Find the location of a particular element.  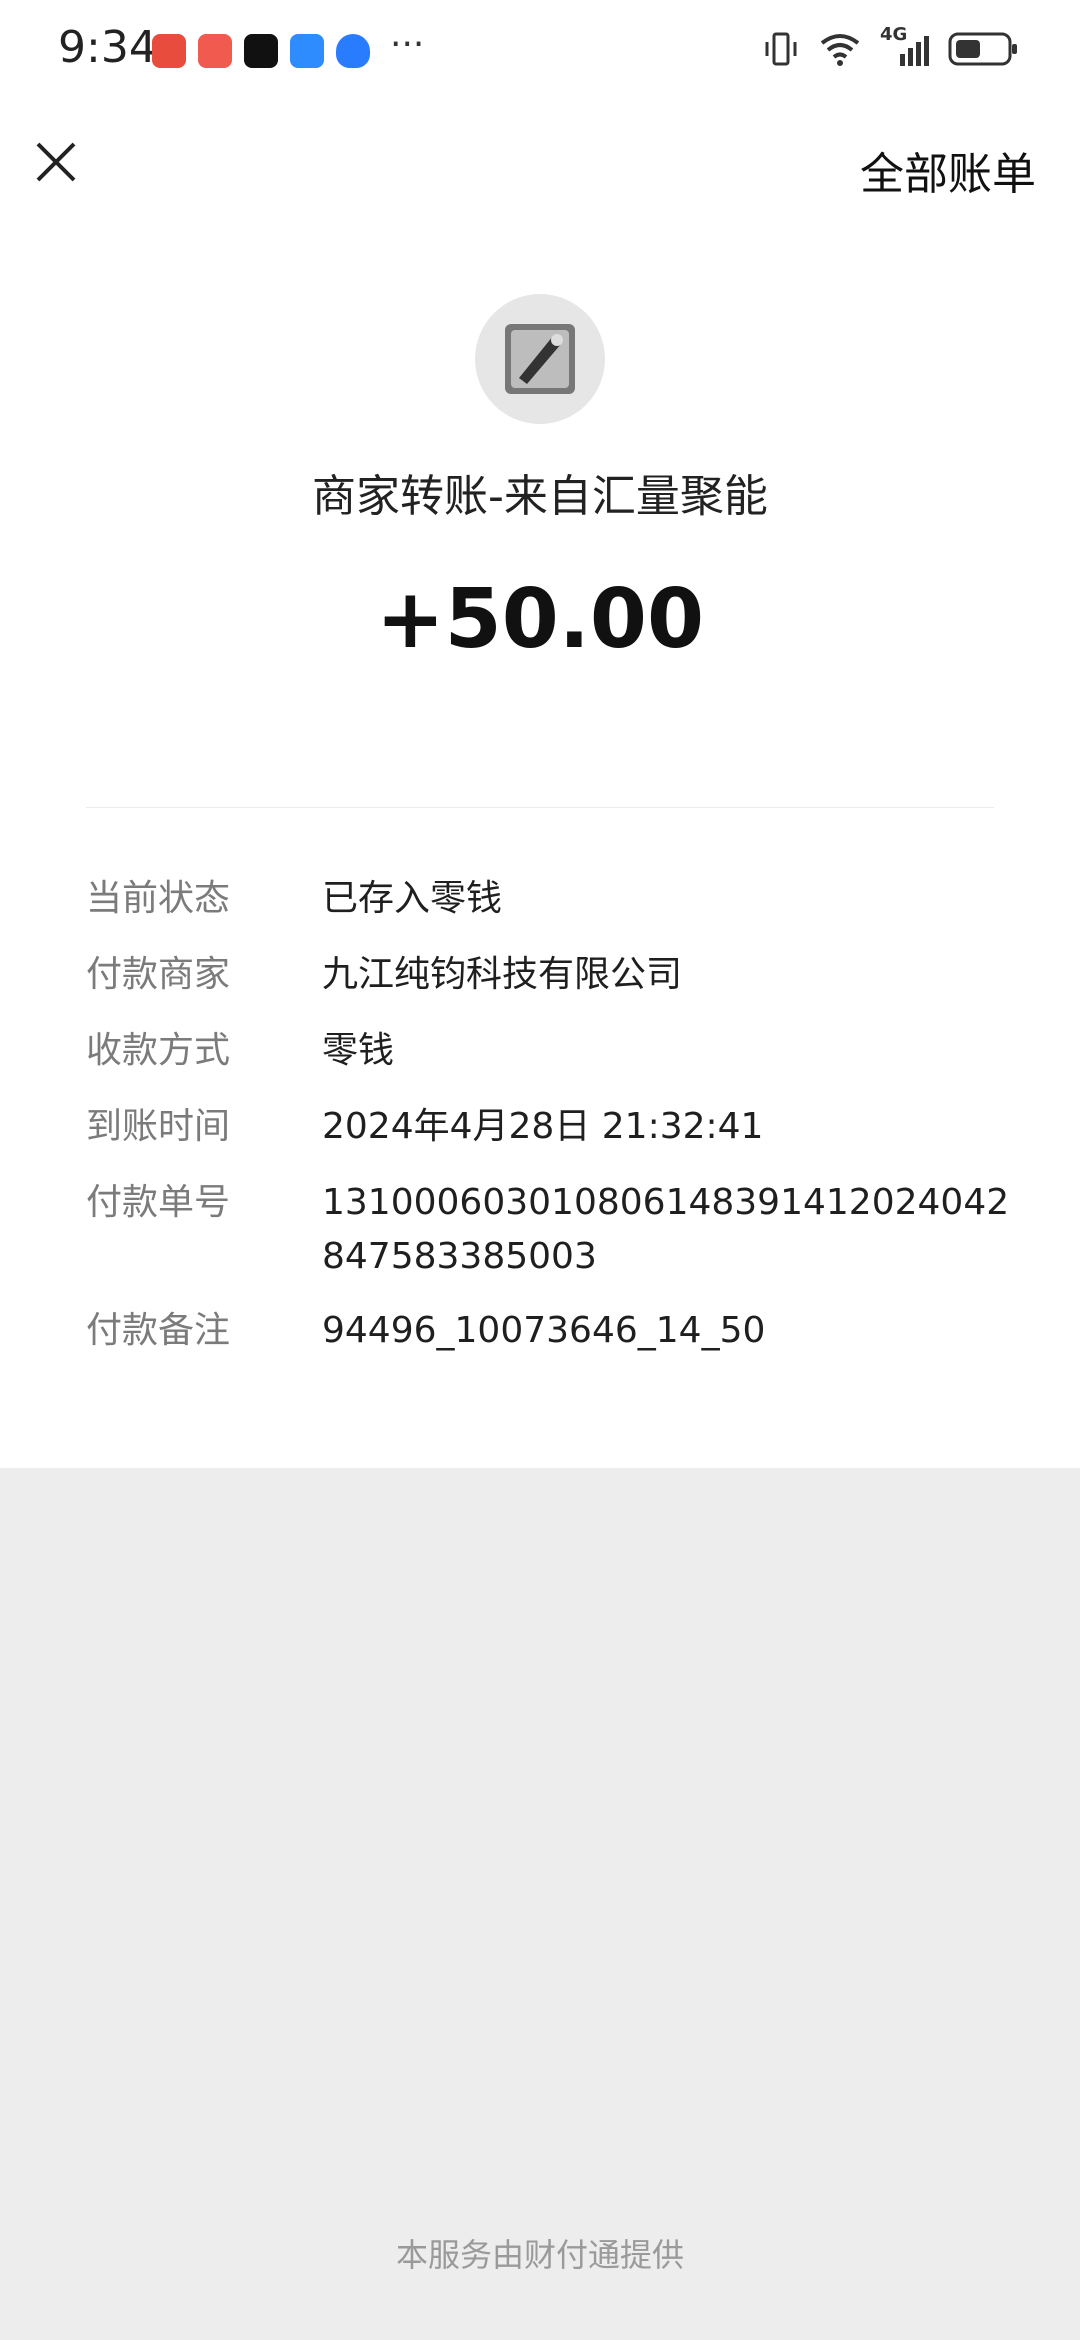

vibrate-icon is located at coordinates (781, 49).